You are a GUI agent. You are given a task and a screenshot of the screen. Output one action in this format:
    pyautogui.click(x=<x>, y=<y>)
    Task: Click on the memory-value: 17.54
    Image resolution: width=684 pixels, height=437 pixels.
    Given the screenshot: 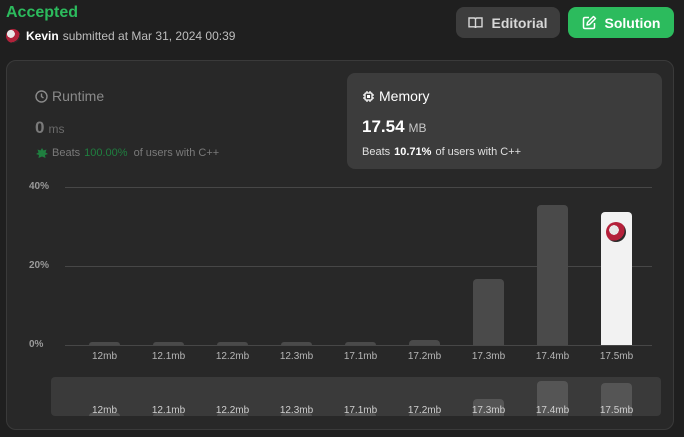 What is the action you would take?
    pyautogui.click(x=383, y=126)
    